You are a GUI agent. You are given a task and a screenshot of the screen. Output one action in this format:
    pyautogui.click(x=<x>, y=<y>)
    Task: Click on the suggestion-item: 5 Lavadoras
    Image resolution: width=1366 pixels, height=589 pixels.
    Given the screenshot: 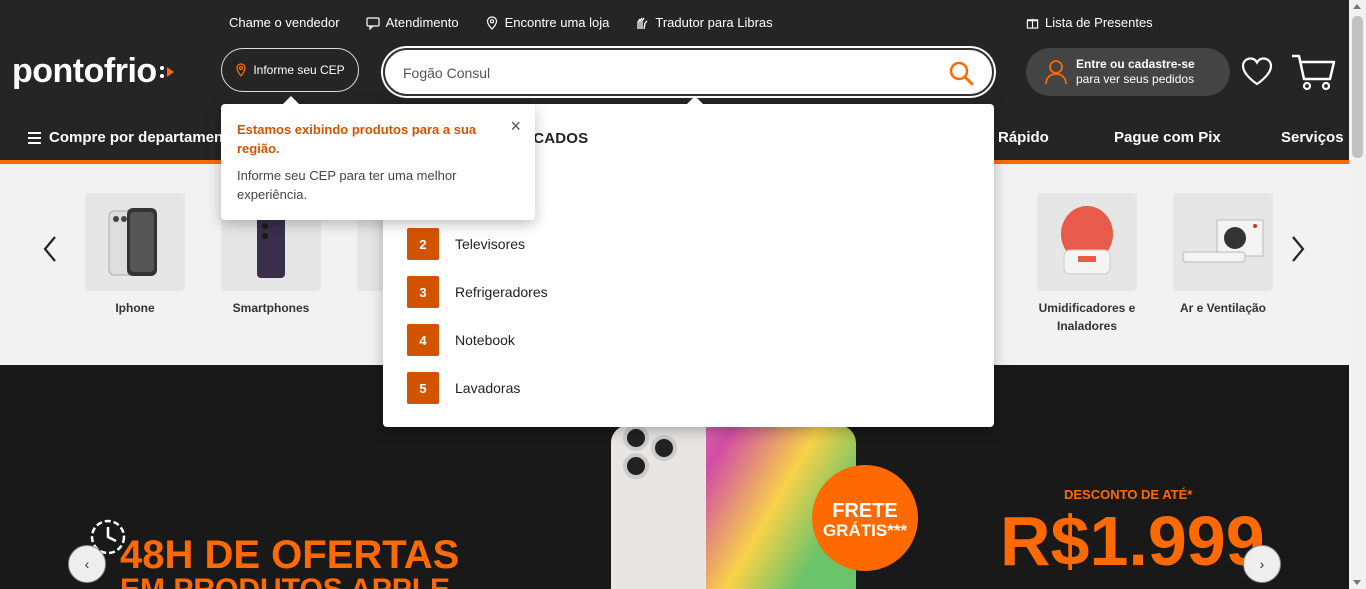 What is the action you would take?
    pyautogui.click(x=463, y=388)
    